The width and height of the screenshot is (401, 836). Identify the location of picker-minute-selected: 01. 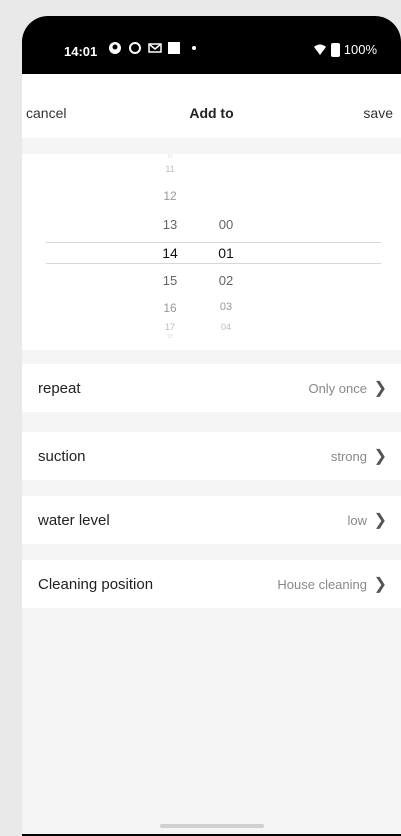
(226, 253).